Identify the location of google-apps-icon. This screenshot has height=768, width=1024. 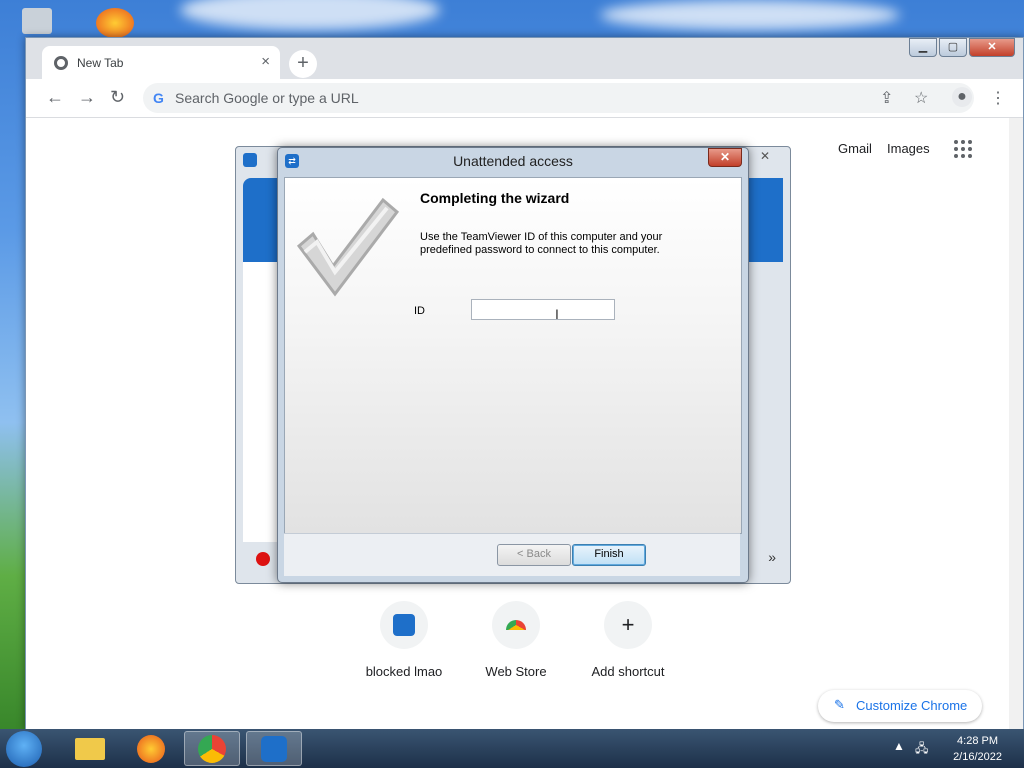
(963, 149).